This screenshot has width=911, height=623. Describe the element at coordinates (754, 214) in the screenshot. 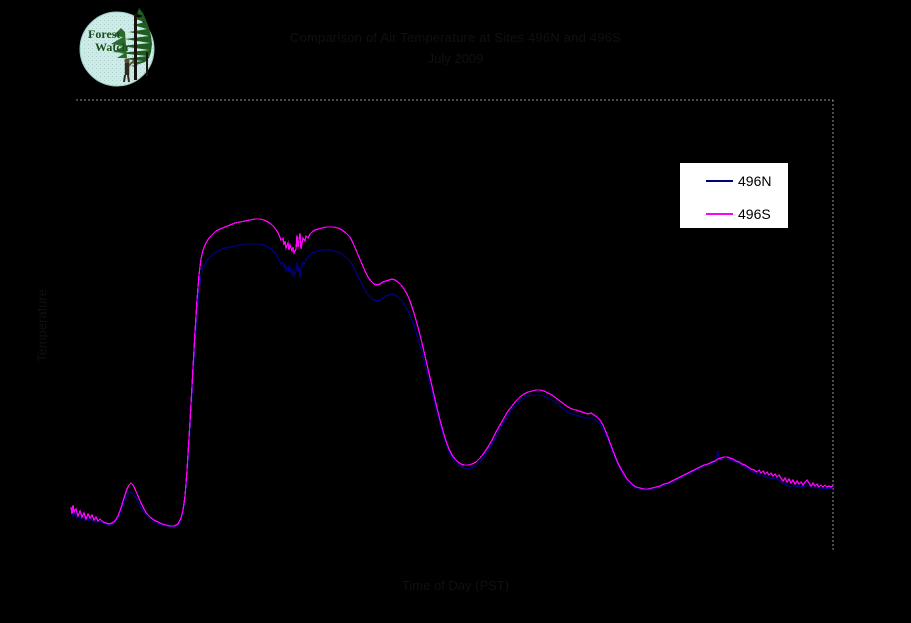

I see `legend-label-496S: 496S` at that location.